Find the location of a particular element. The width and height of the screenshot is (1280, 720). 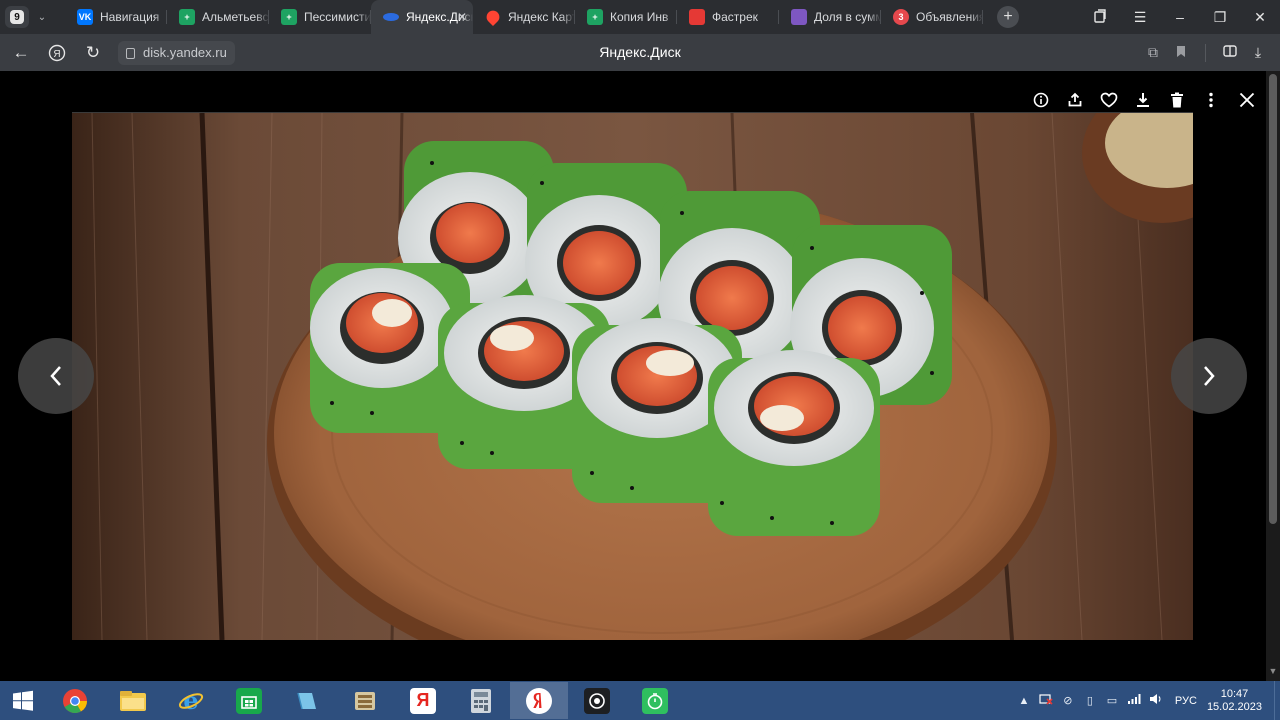

tab-title: Альметьевск is located at coordinates (235, 17).